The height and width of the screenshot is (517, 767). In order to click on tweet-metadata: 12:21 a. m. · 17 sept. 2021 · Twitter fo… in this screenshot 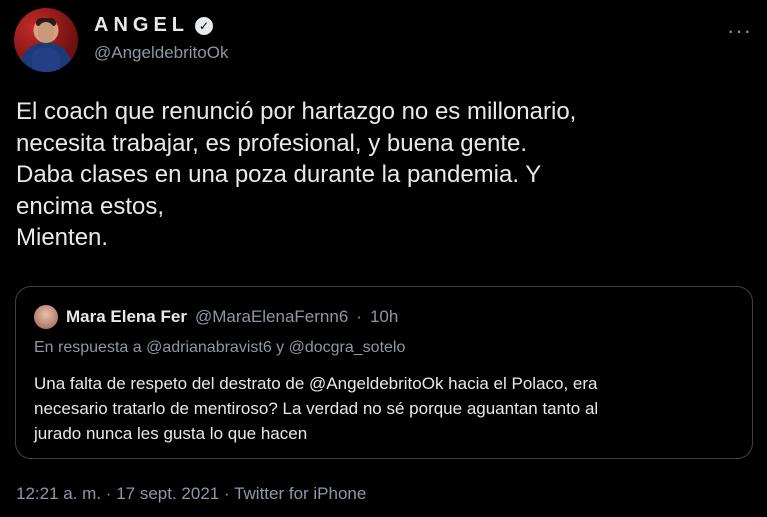, I will do `click(191, 494)`.